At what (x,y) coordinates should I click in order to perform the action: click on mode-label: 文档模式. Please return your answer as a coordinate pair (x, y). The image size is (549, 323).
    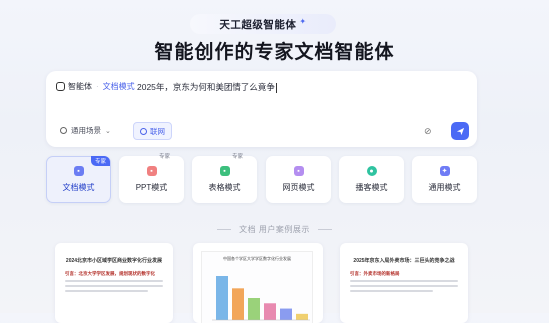
    Looking at the image, I should click on (118, 86).